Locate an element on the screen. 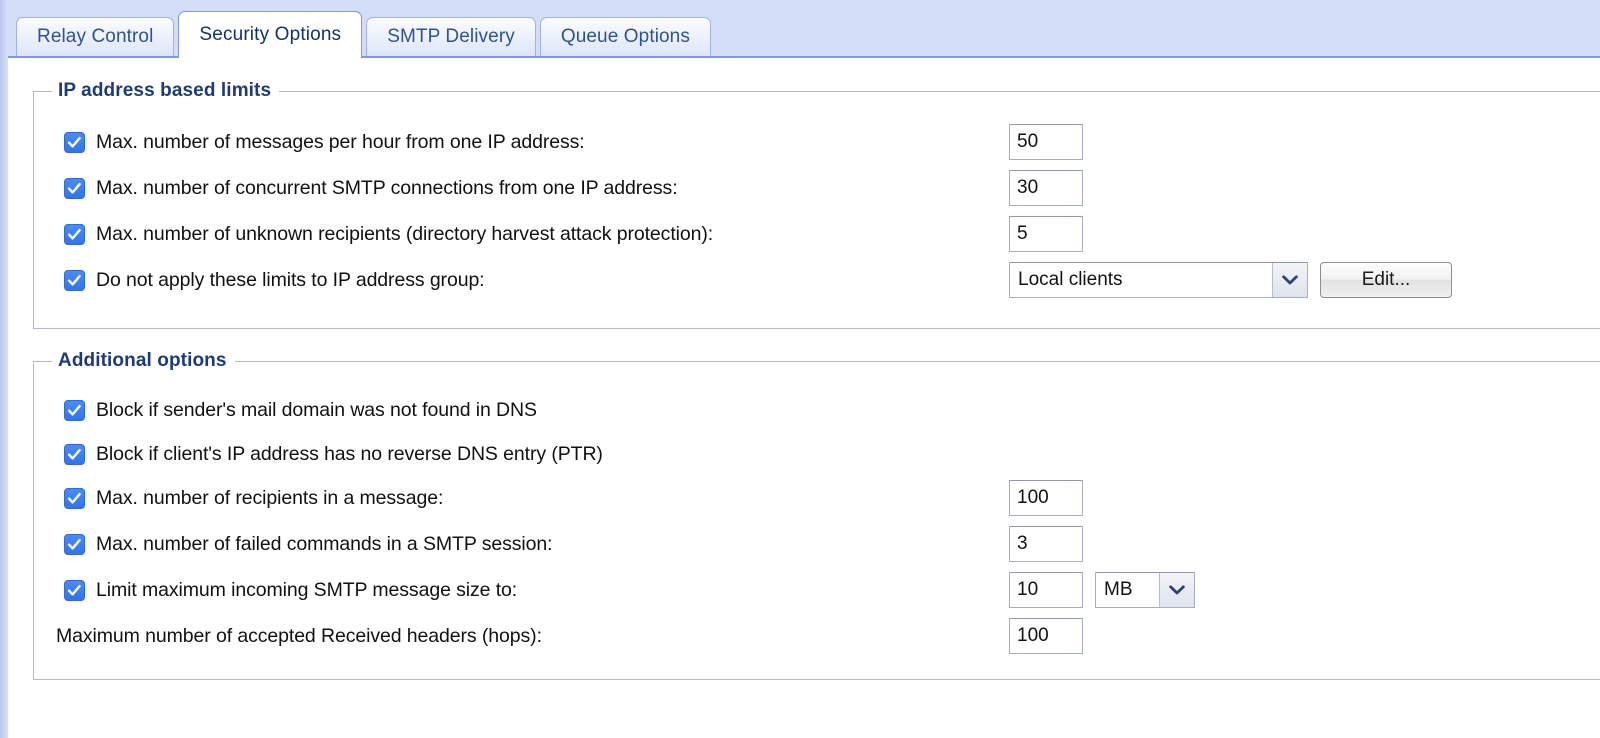 Image resolution: width=1600 pixels, height=738 pixels. checkbox-max-unknown-recipients is located at coordinates (74, 234).